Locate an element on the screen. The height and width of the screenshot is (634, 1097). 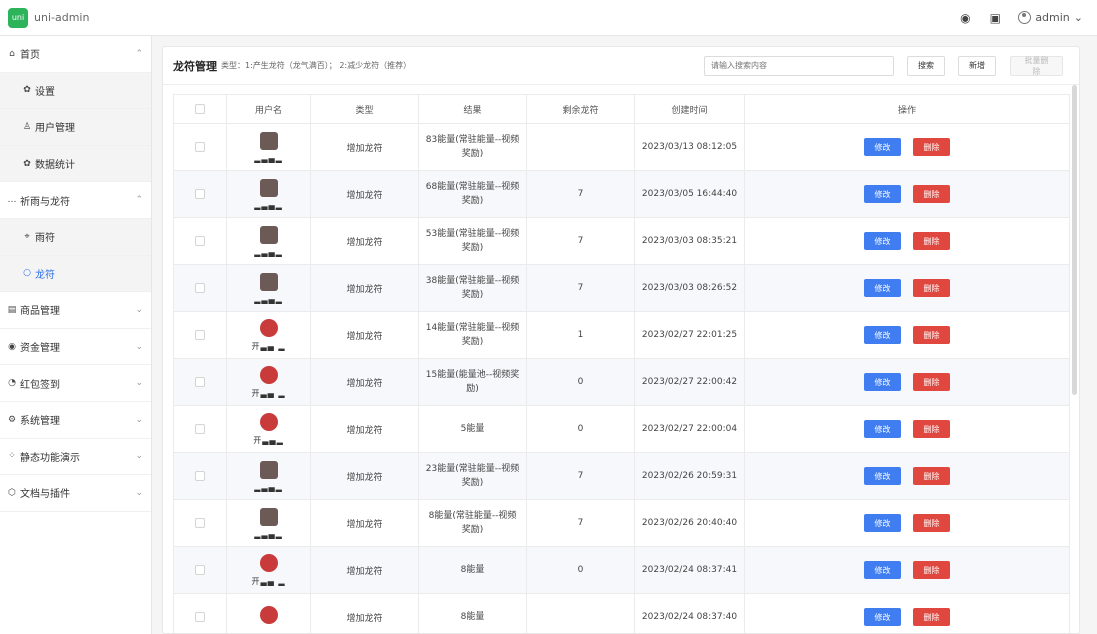
sidebar-item-1: ✿ 设置 is located at coordinates (75, 91).